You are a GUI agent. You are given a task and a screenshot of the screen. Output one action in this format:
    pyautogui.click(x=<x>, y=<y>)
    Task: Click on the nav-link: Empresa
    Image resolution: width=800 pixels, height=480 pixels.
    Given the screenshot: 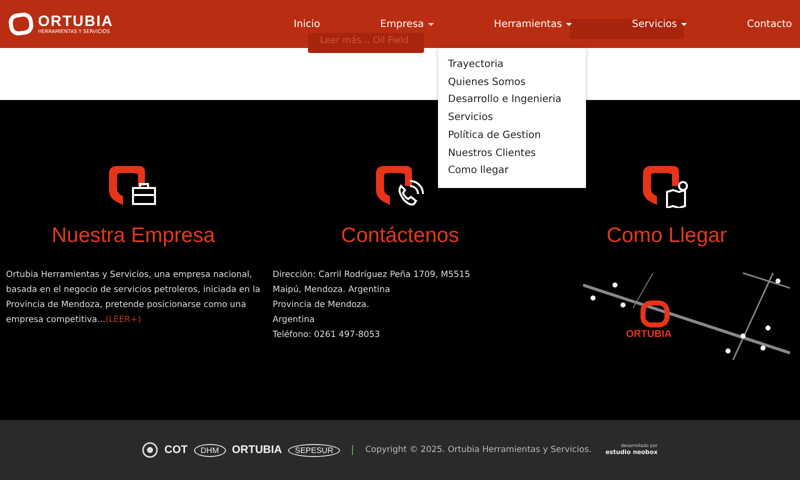 What is the action you would take?
    pyautogui.click(x=407, y=24)
    